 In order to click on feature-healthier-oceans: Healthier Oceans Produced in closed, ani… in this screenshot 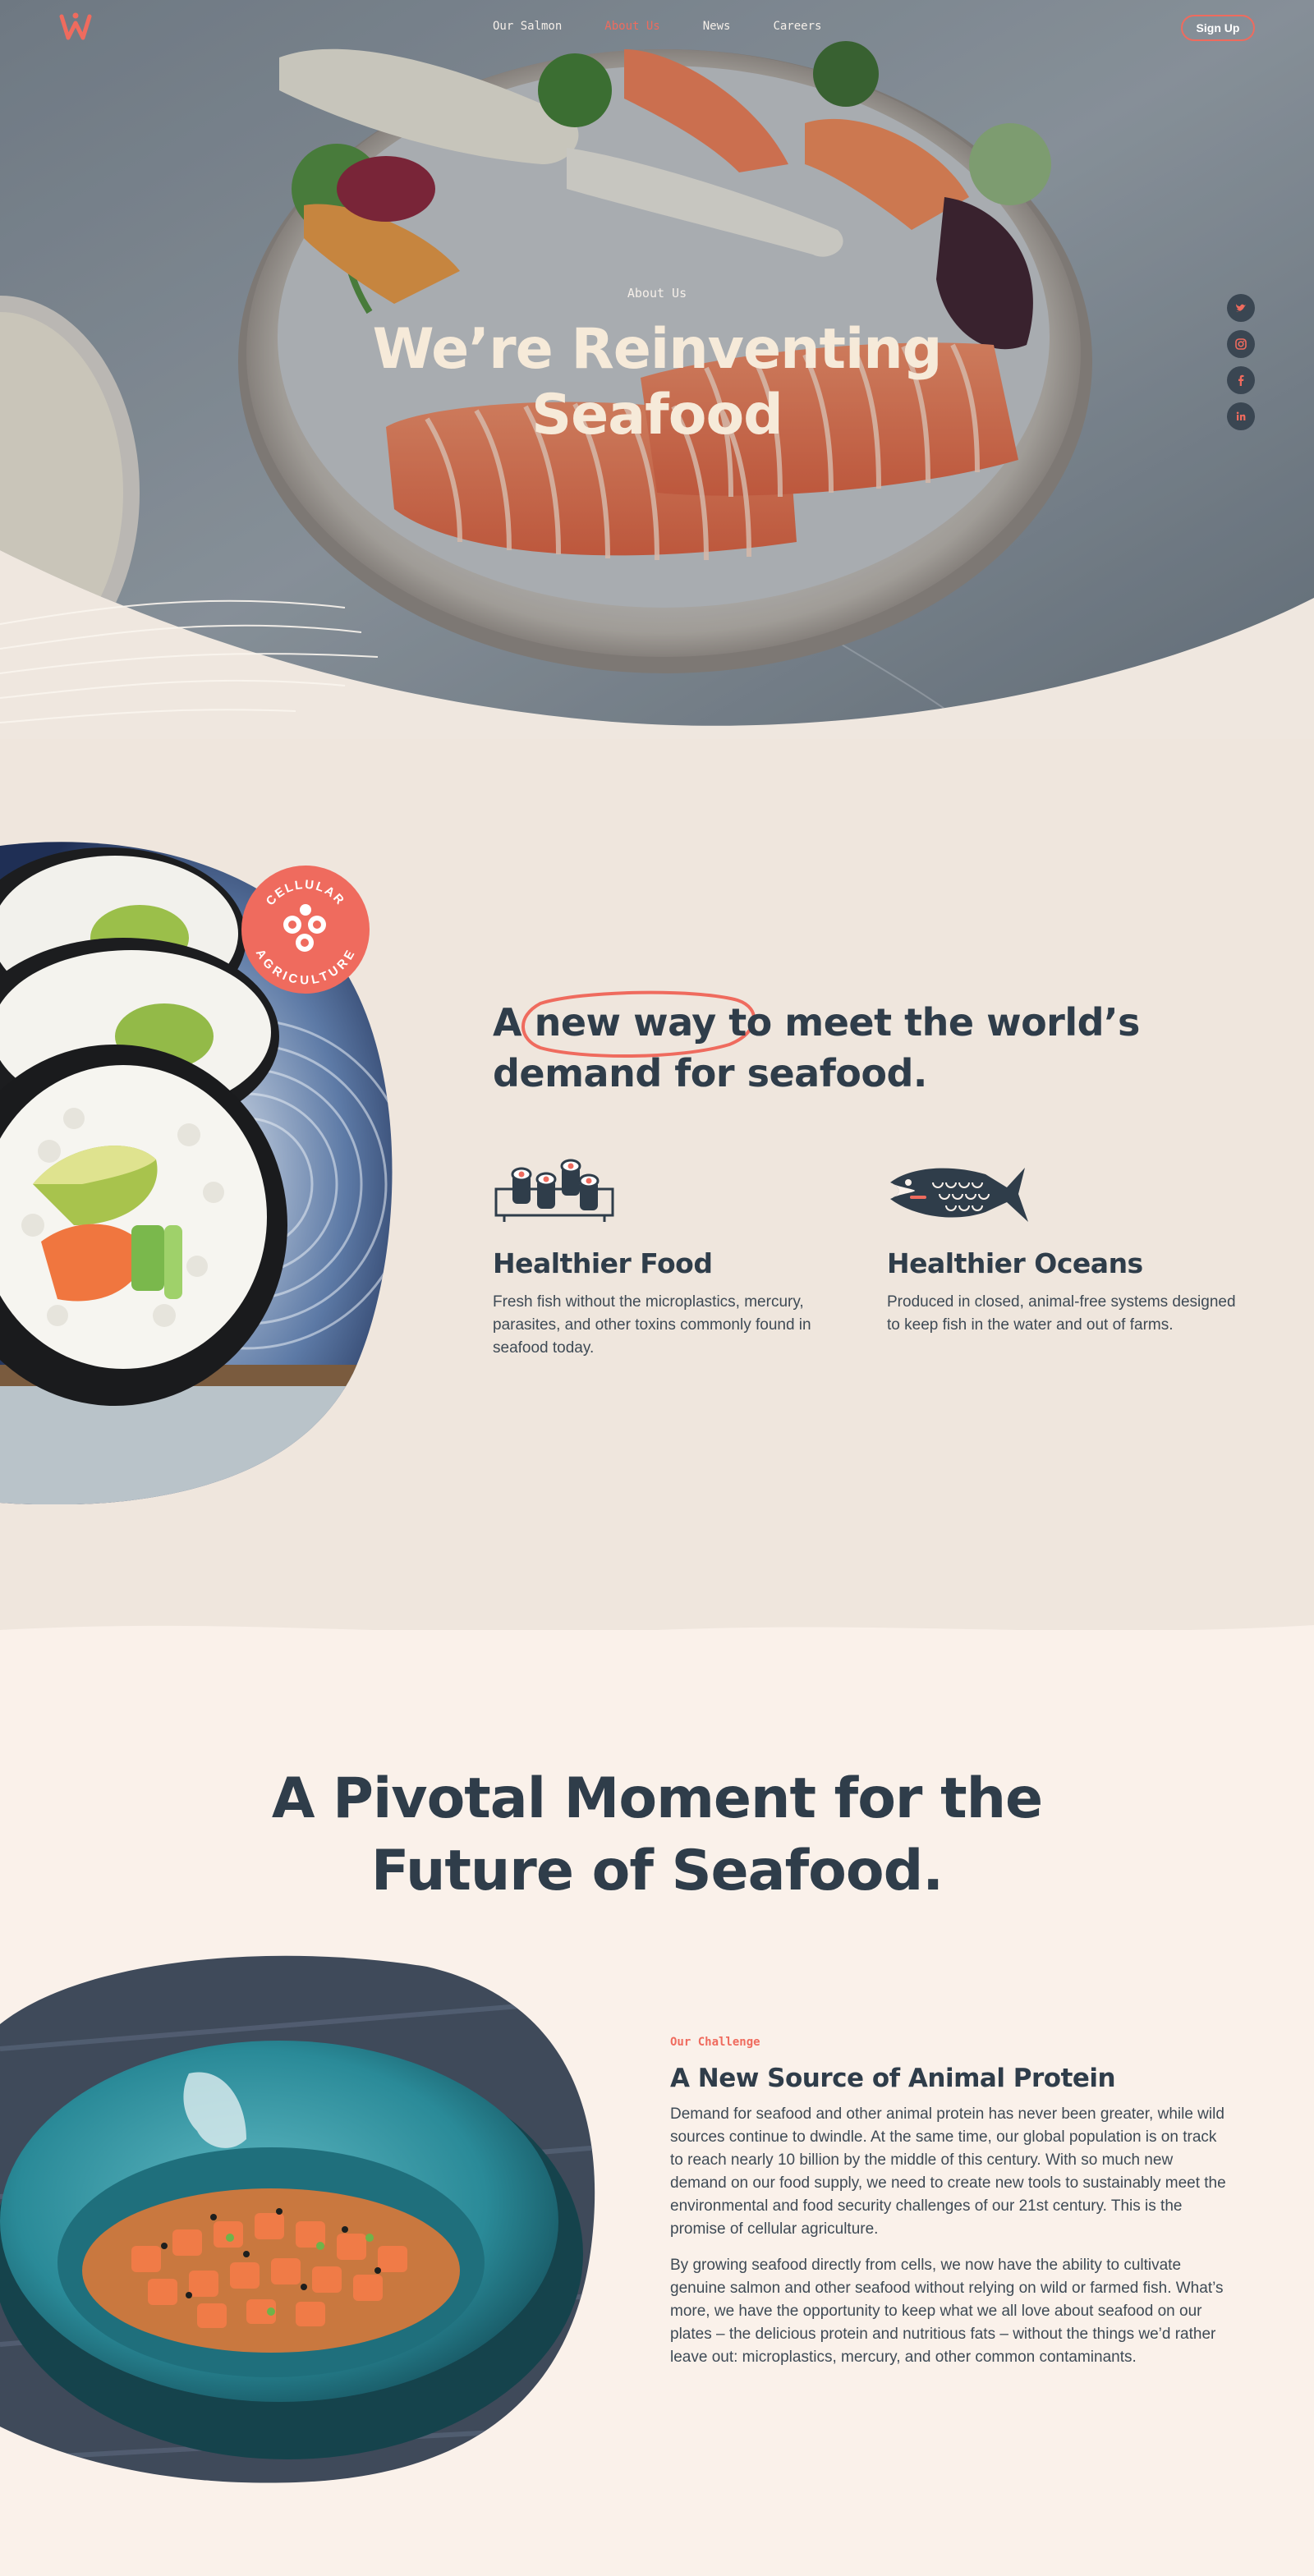, I will do `click(1067, 1247)`.